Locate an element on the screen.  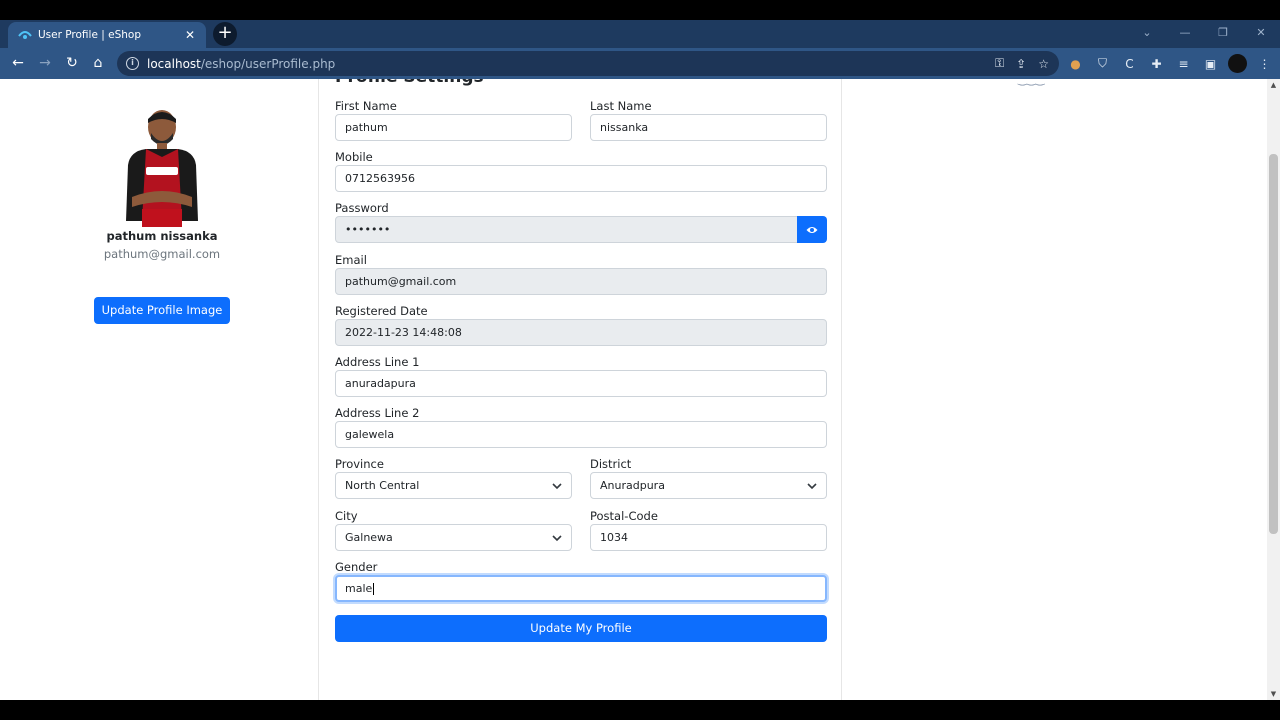
city-value: Galnewa is located at coordinates (369, 537).